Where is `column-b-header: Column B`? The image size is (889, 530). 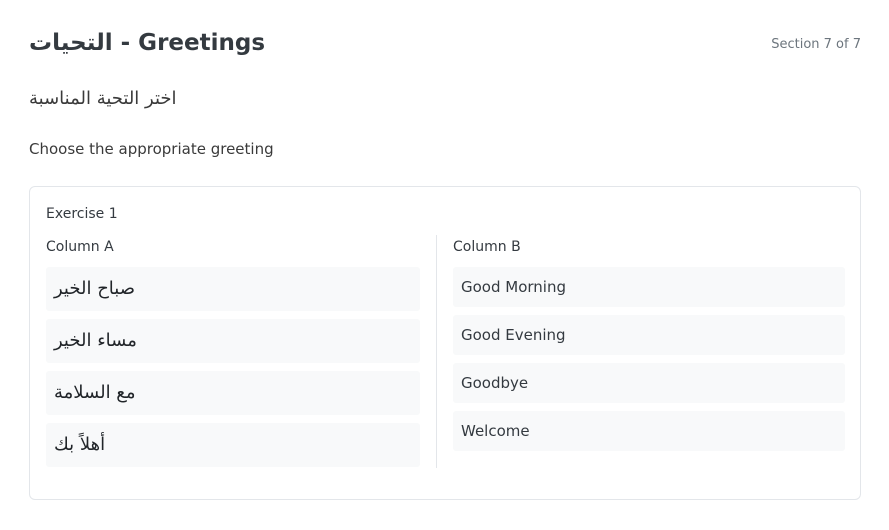 column-b-header: Column B is located at coordinates (487, 247).